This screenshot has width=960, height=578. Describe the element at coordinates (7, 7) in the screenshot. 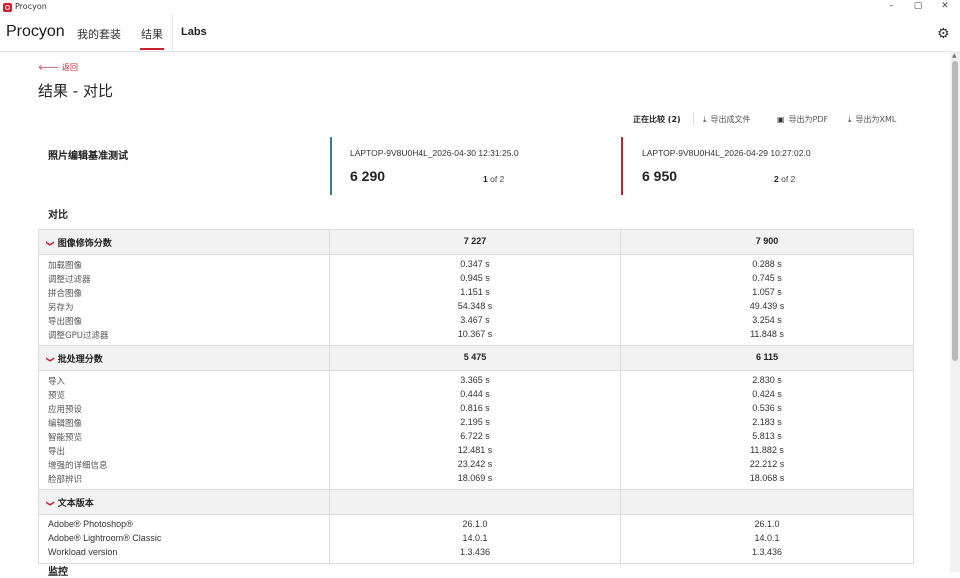

I see `app-logo-icon` at that location.